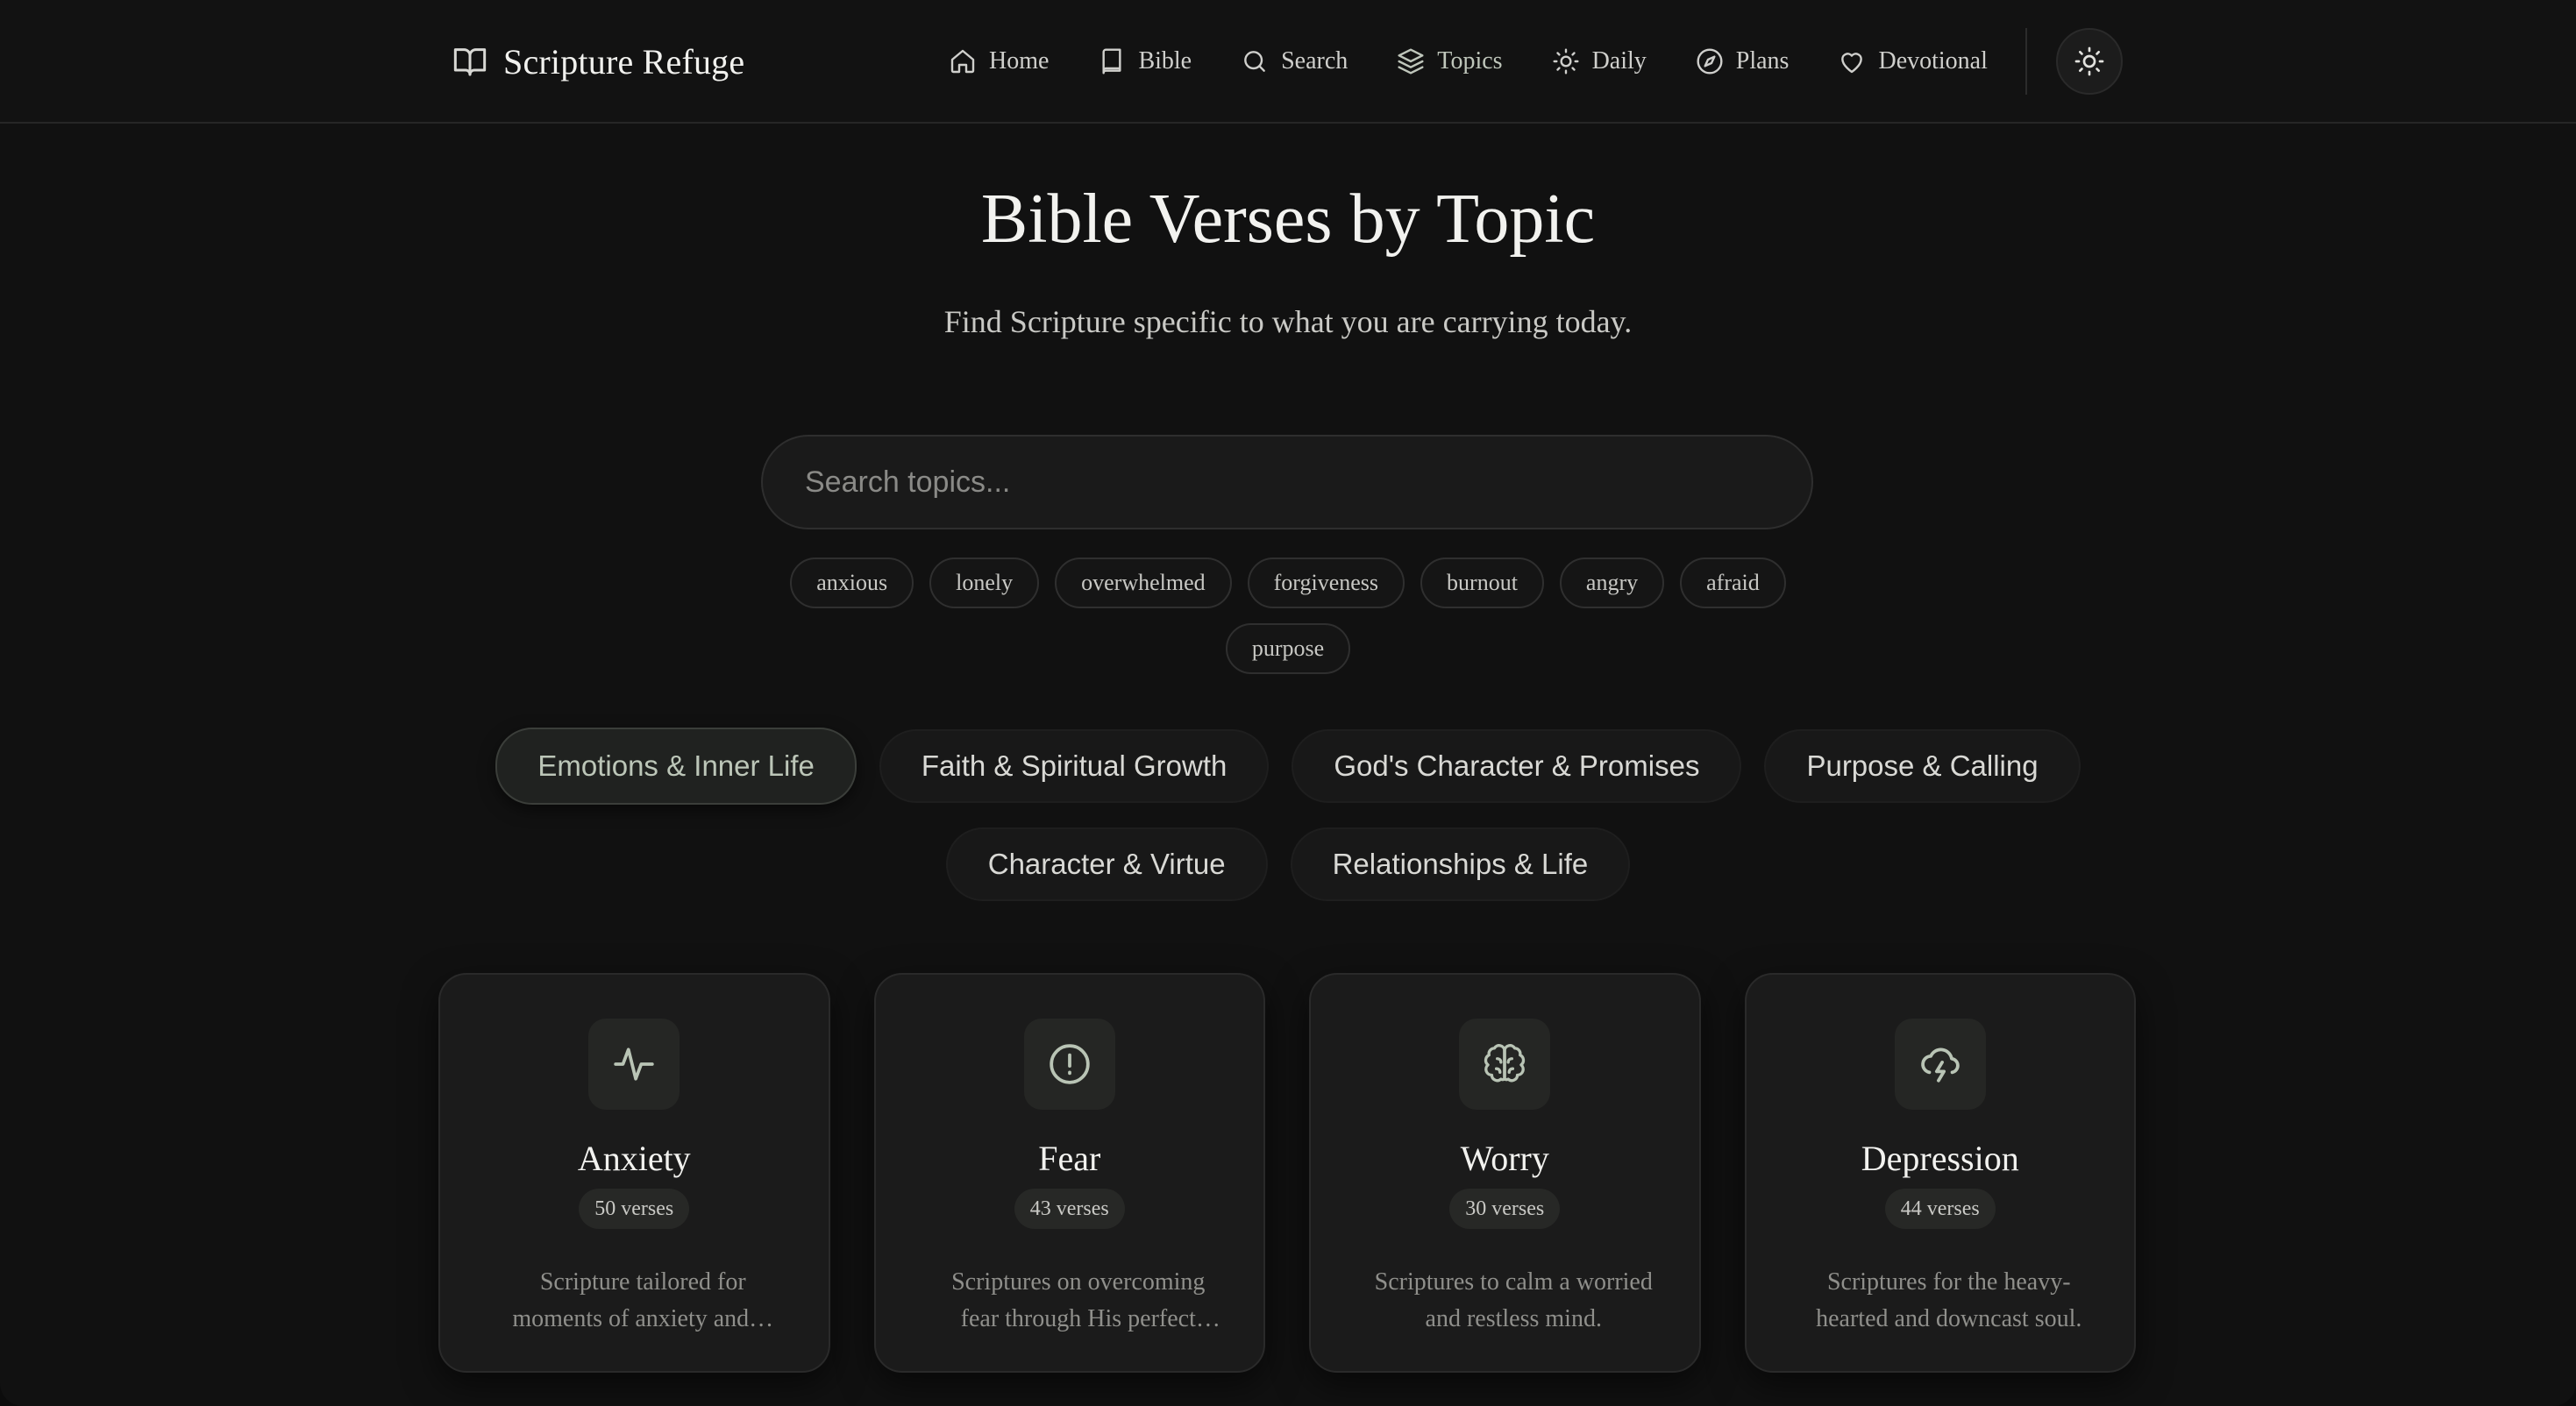  I want to click on quick-tags-row-2: purpose, so click(1288, 648).